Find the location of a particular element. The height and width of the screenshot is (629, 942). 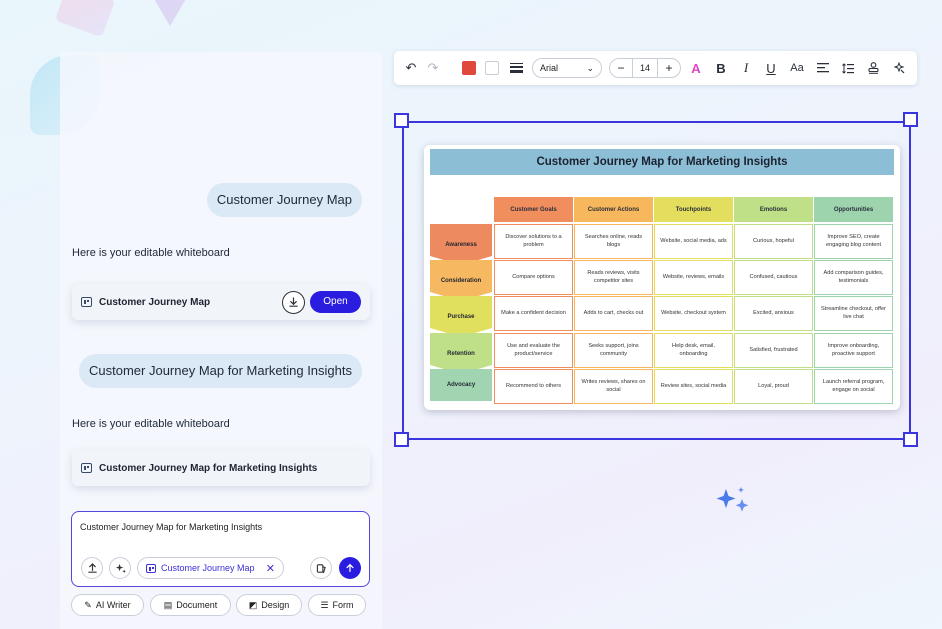

font-select: Arial ⌄ is located at coordinates (567, 68).